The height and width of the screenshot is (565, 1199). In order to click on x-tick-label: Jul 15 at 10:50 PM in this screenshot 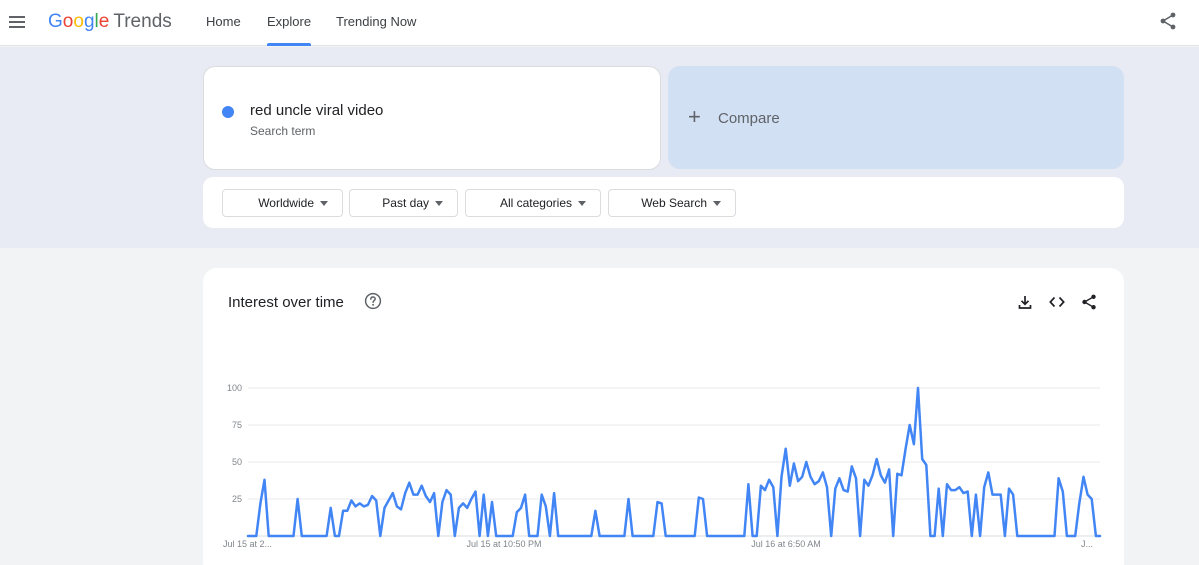, I will do `click(503, 544)`.